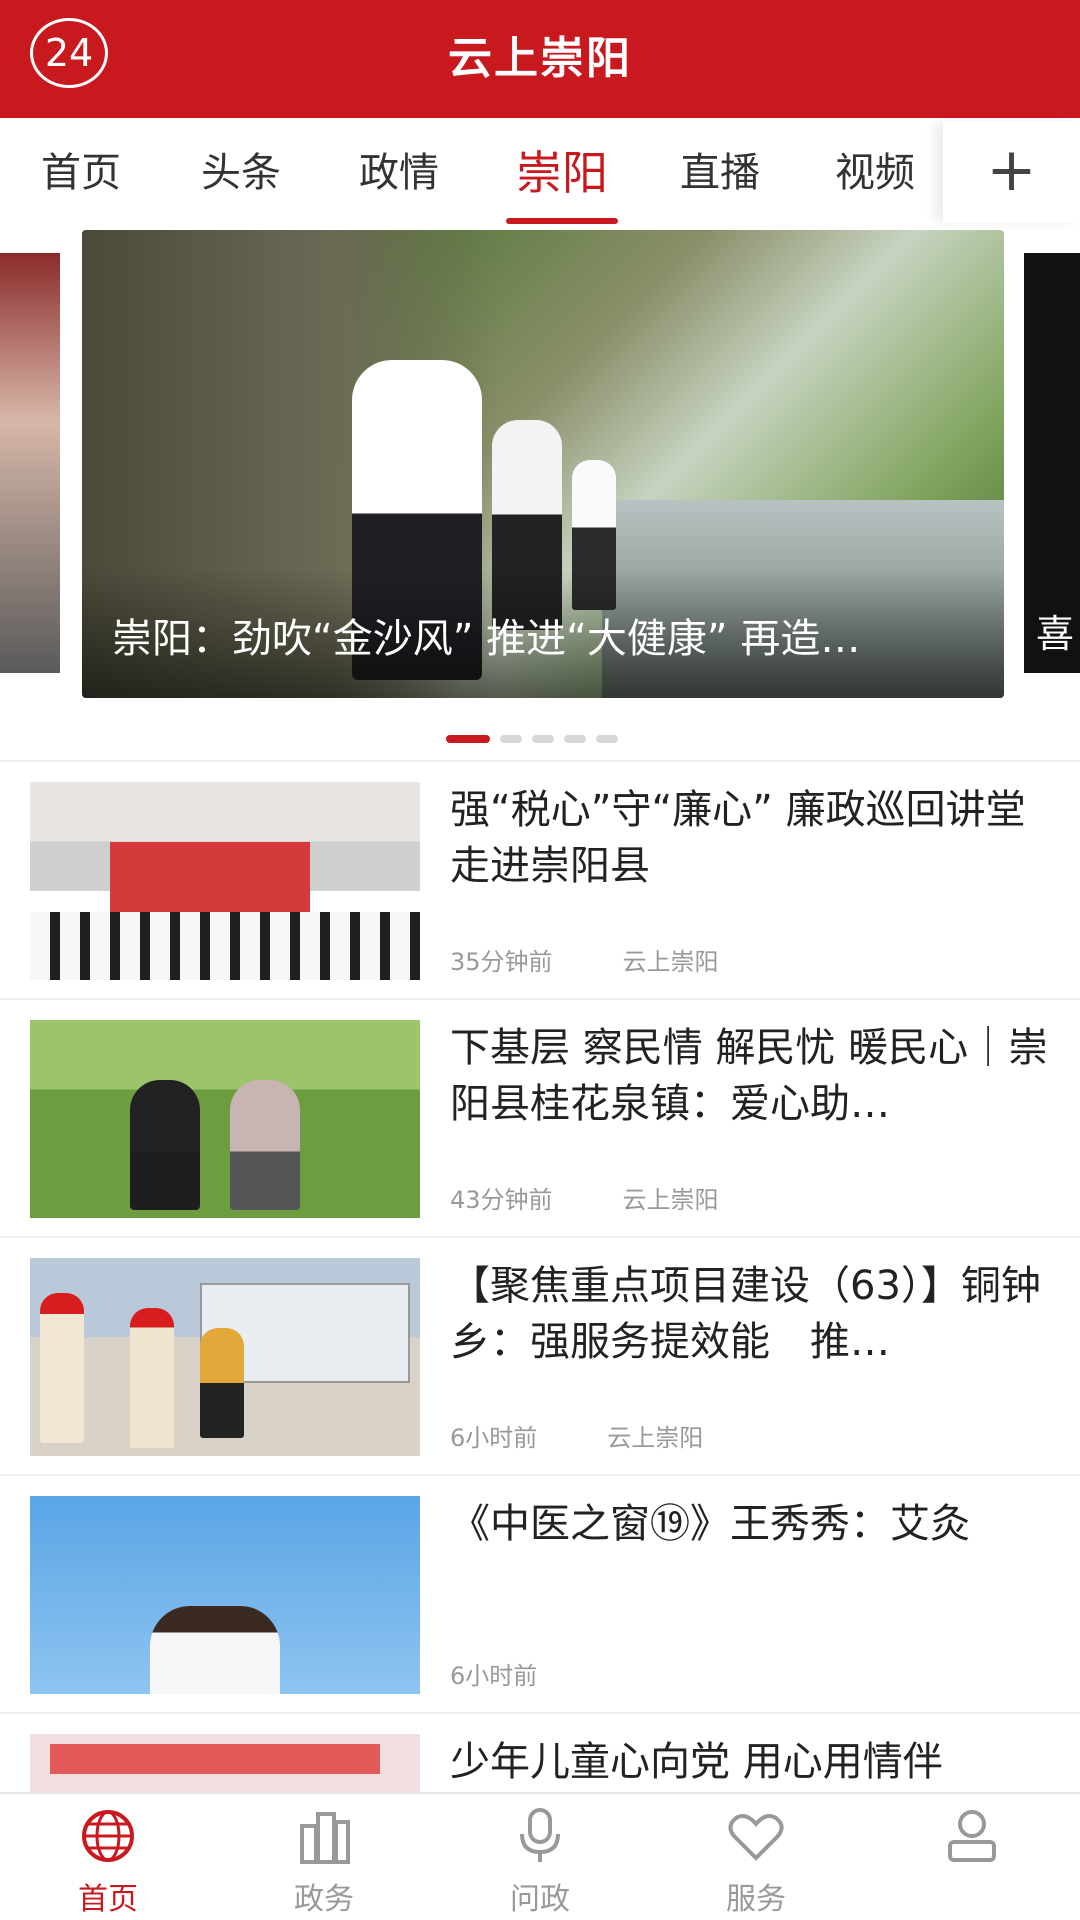  Describe the element at coordinates (399, 173) in the screenshot. I see `tab-politics: 政情` at that location.